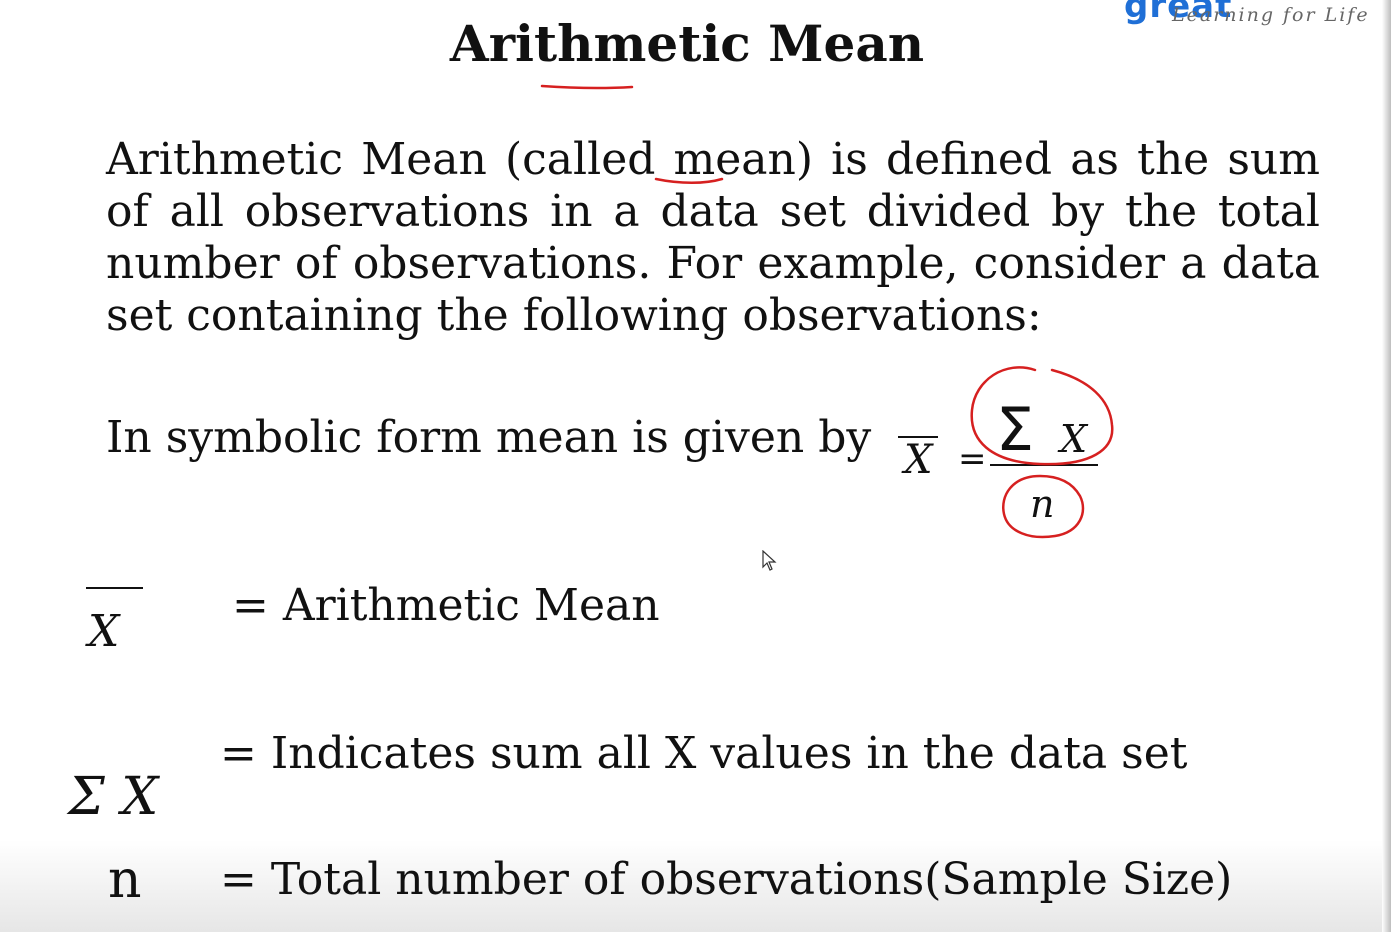 The width and height of the screenshot is (1391, 932). What do you see at coordinates (446, 605) in the screenshot?
I see `definition-mean: = Arithmetic Mean` at bounding box center [446, 605].